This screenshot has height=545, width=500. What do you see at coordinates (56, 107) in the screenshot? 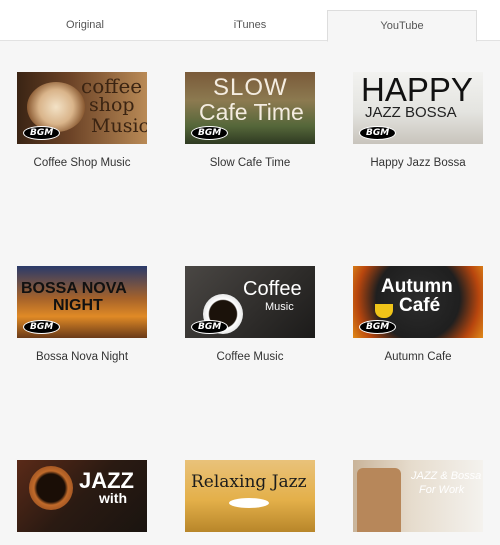
I see `latte-art-icon` at bounding box center [56, 107].